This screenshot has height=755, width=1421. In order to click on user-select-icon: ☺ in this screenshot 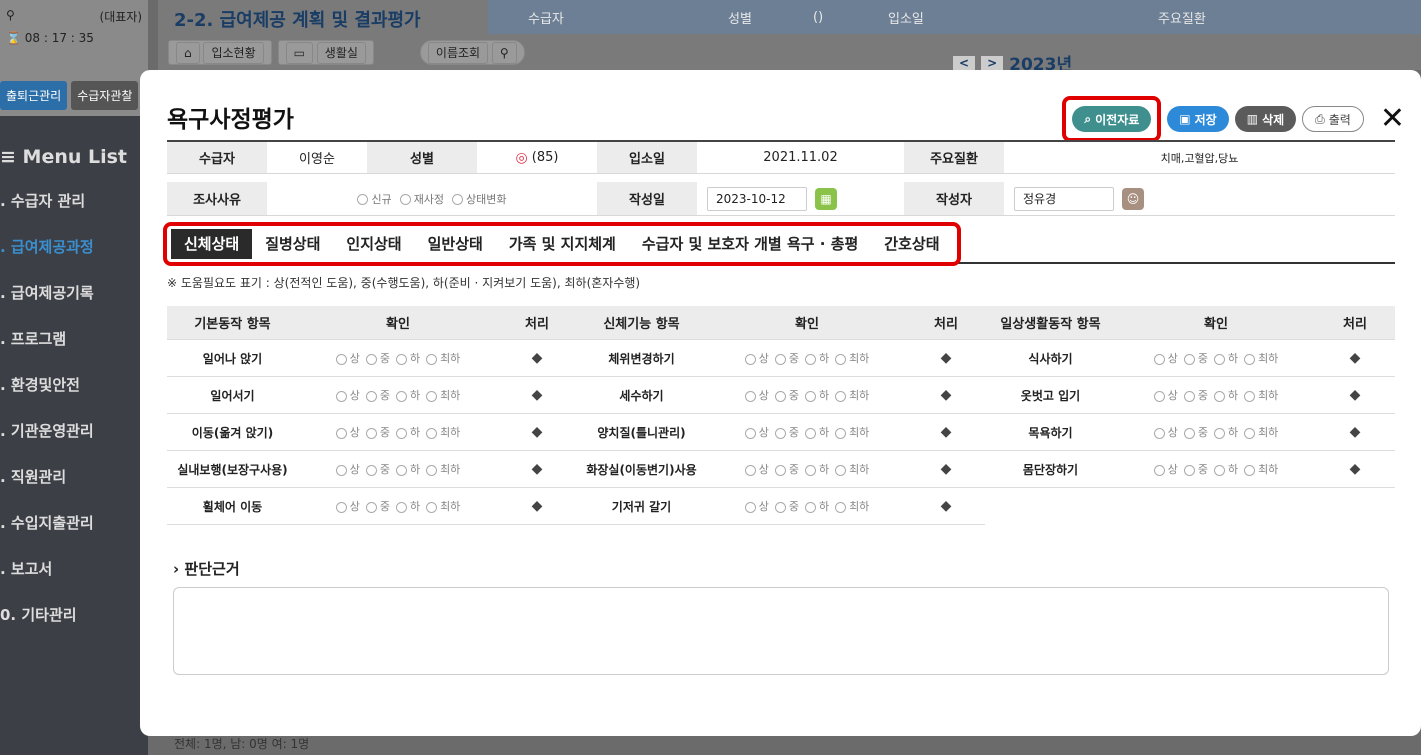, I will do `click(1133, 198)`.